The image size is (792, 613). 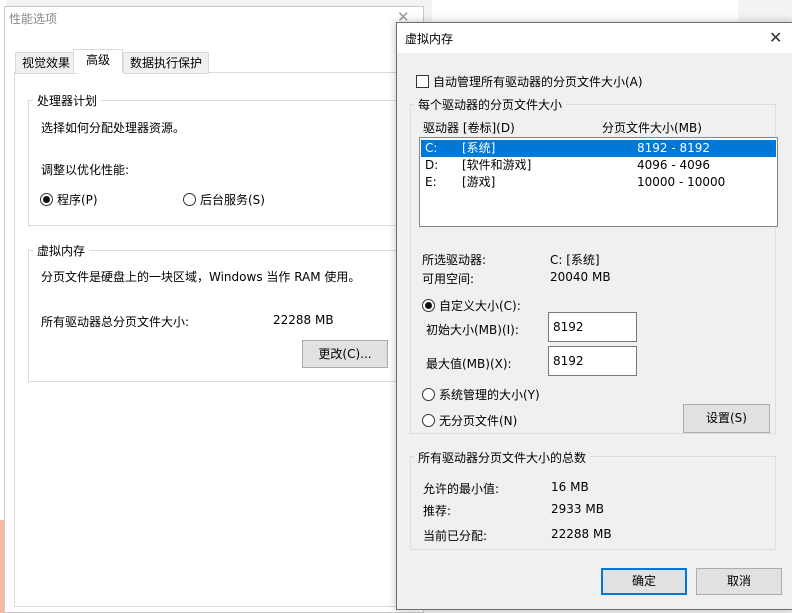 I want to click on maximum-size-input, so click(x=592, y=361).